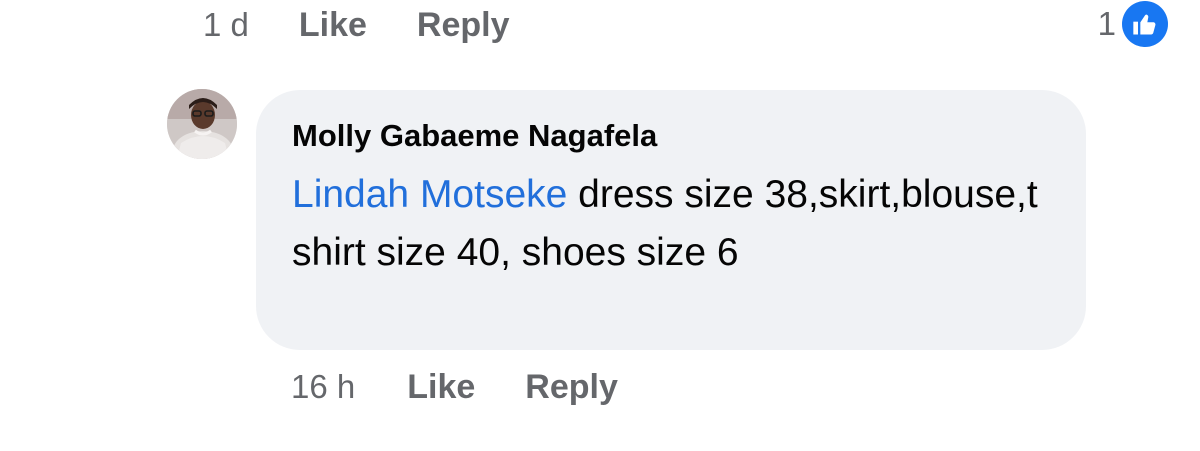 Image resolution: width=1200 pixels, height=451 pixels. What do you see at coordinates (323, 386) in the screenshot?
I see `comment-timestamp: 16 h` at bounding box center [323, 386].